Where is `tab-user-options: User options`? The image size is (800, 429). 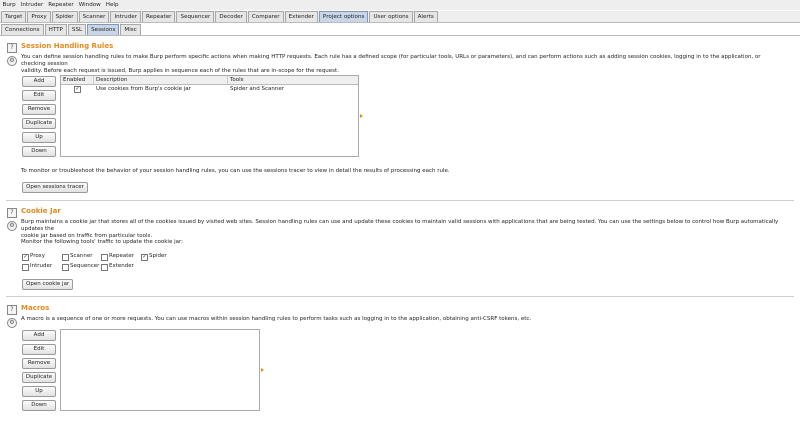
tab-user-options: User options is located at coordinates (391, 16).